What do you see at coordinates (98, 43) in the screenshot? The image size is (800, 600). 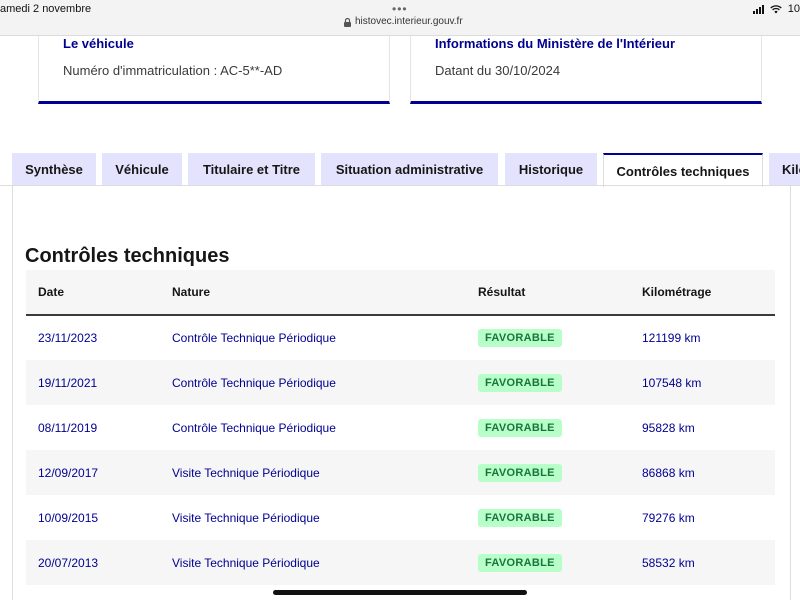 I see `vehicle-card-title: Le véhicule` at bounding box center [98, 43].